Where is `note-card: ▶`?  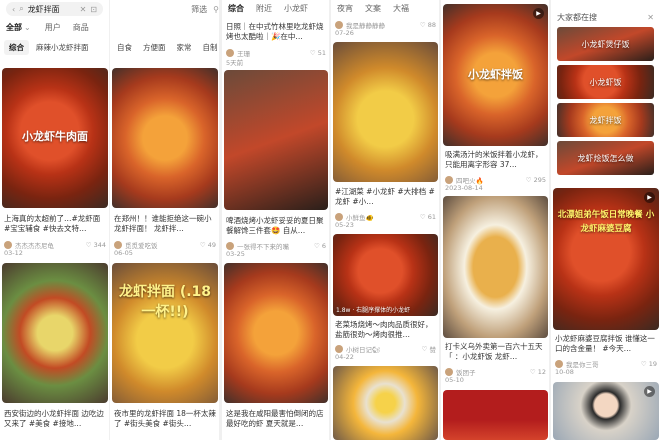 note-card: ▶ is located at coordinates (606, 411).